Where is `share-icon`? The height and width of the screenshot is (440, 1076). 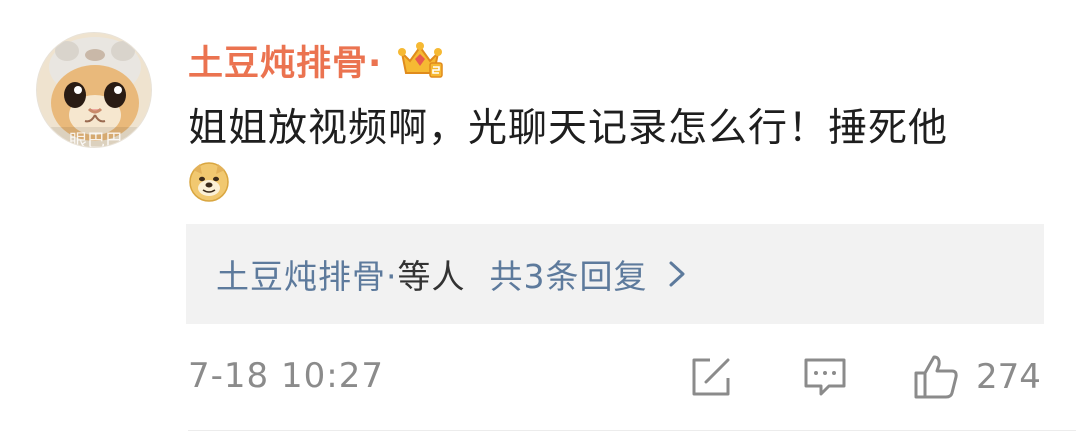
share-icon is located at coordinates (711, 377).